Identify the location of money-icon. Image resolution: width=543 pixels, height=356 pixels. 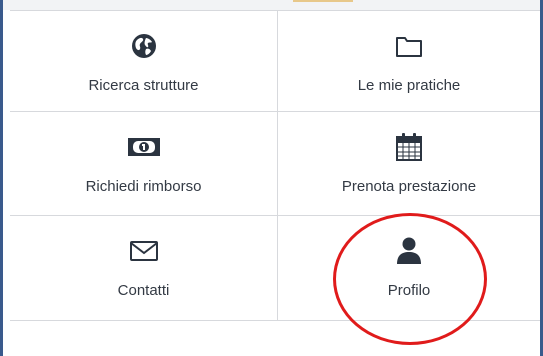
(144, 147).